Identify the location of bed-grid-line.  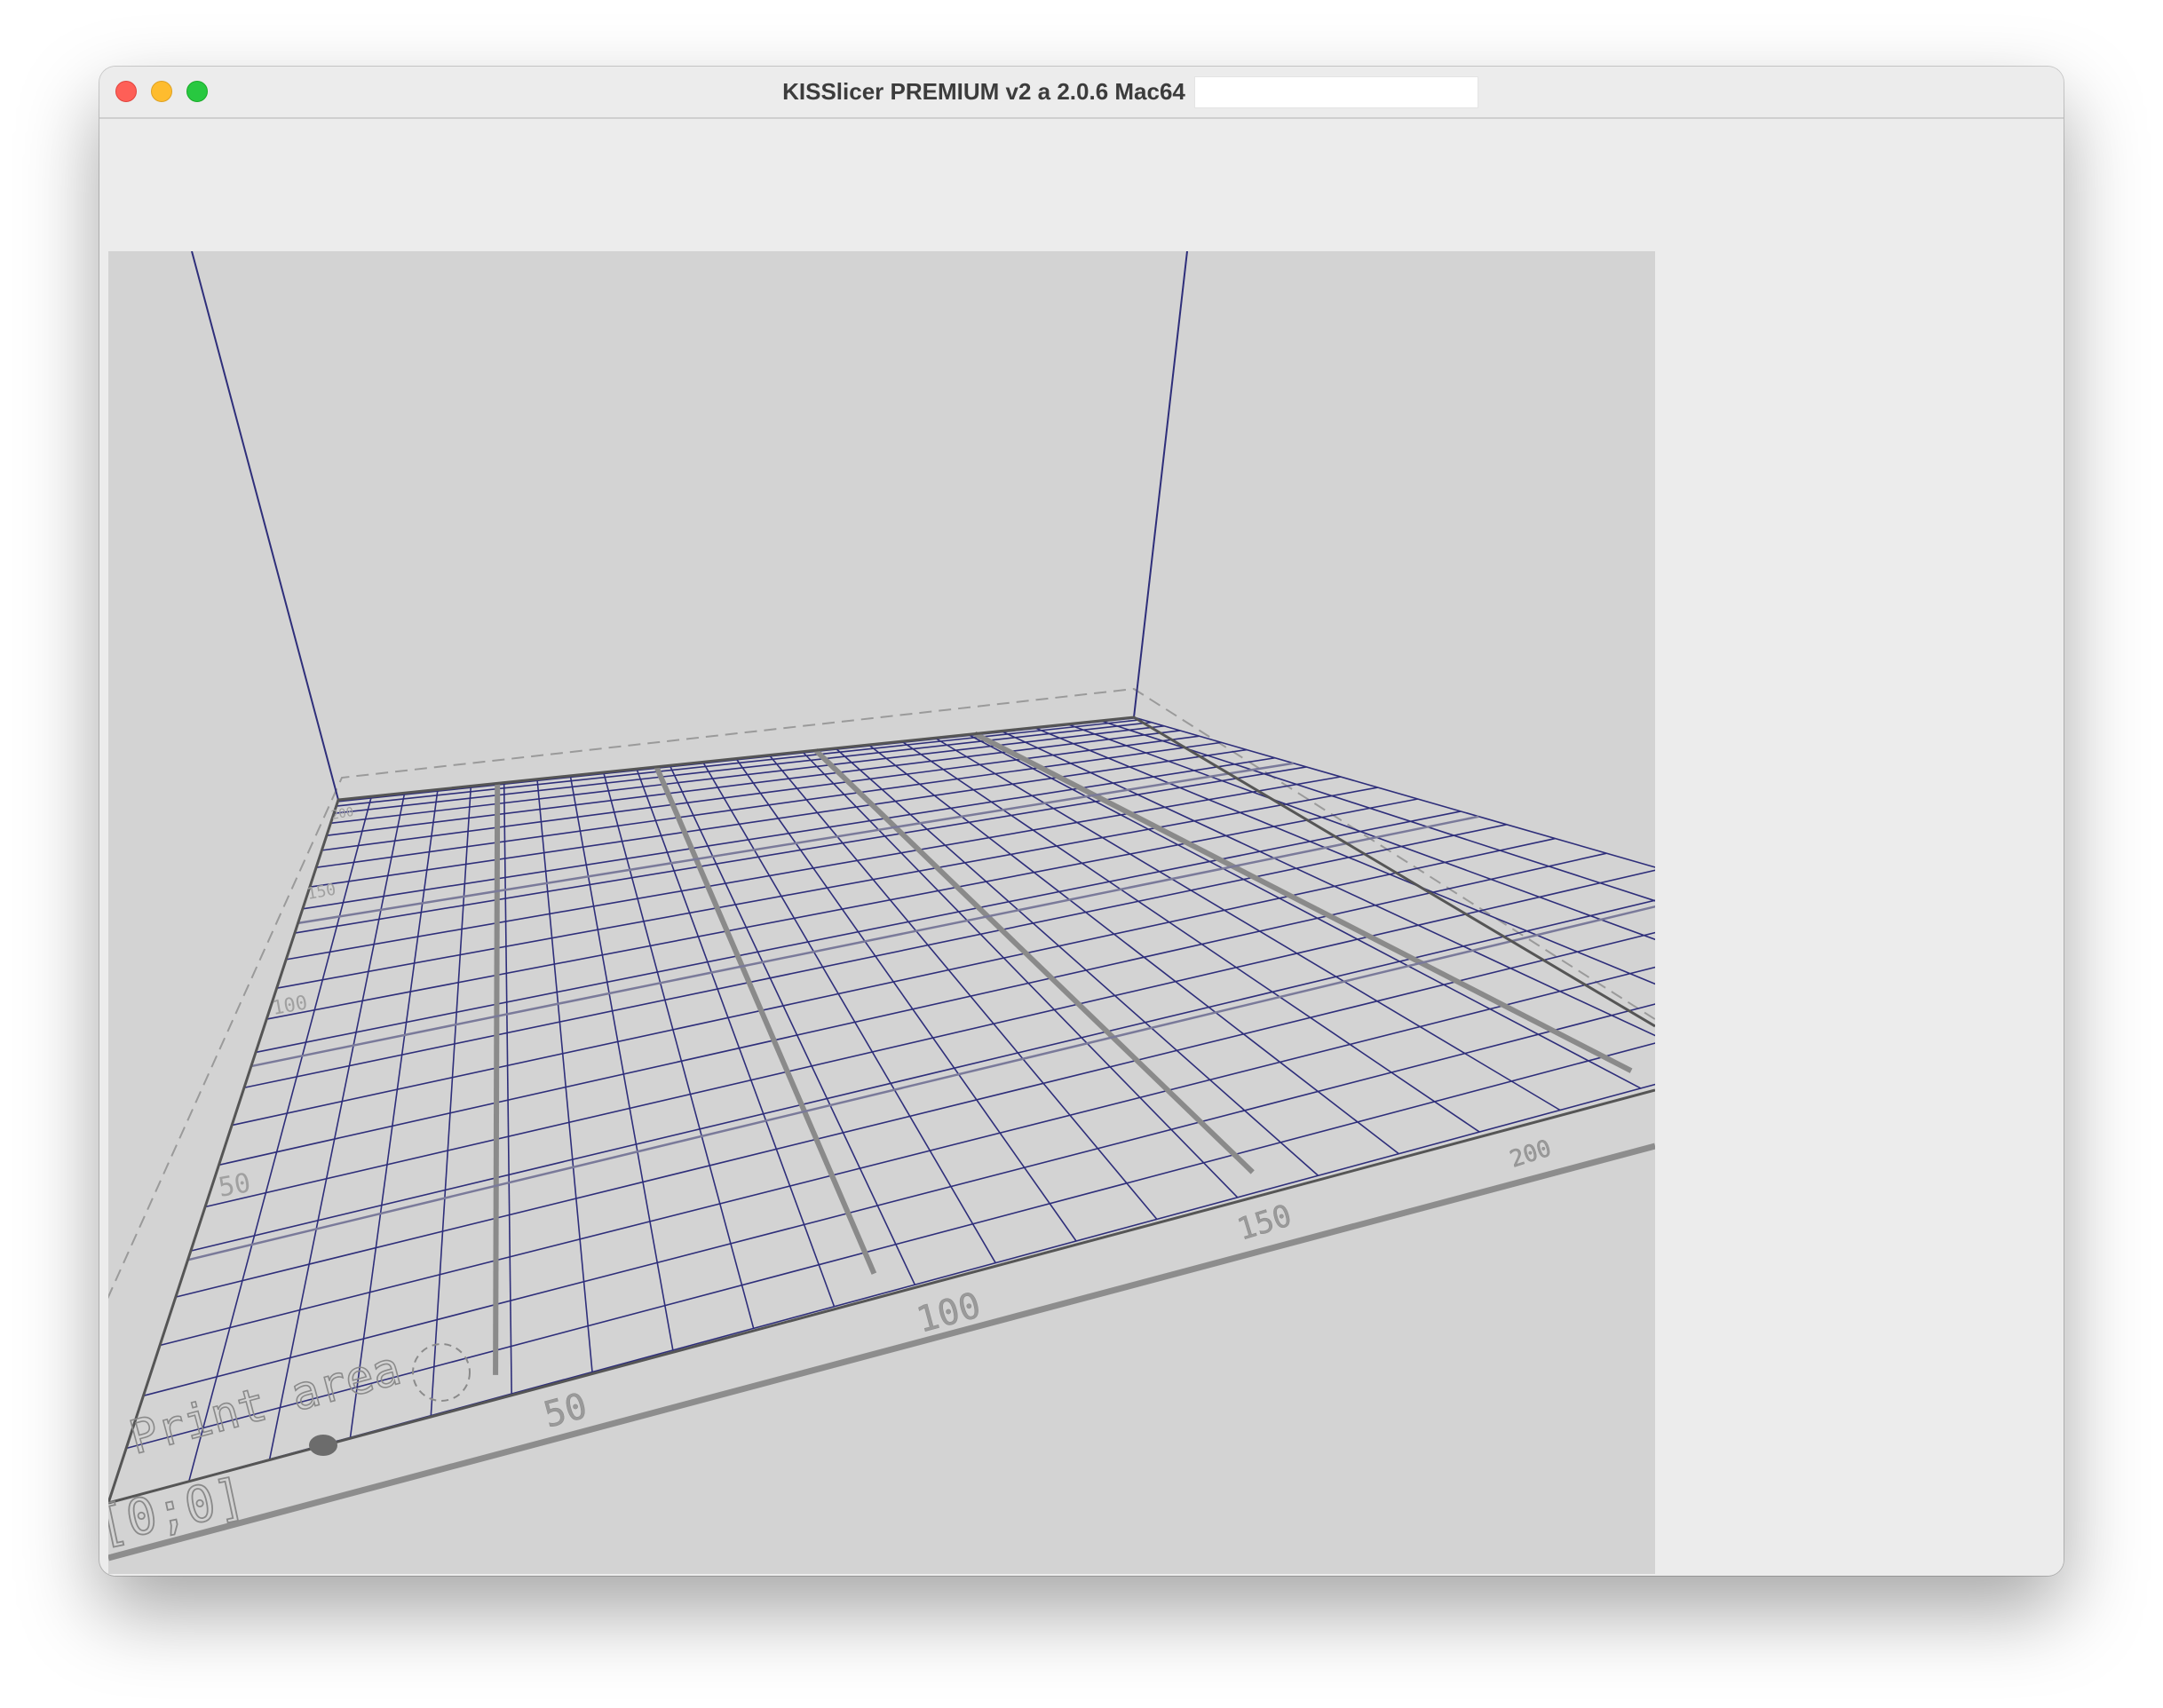
(497, 1079).